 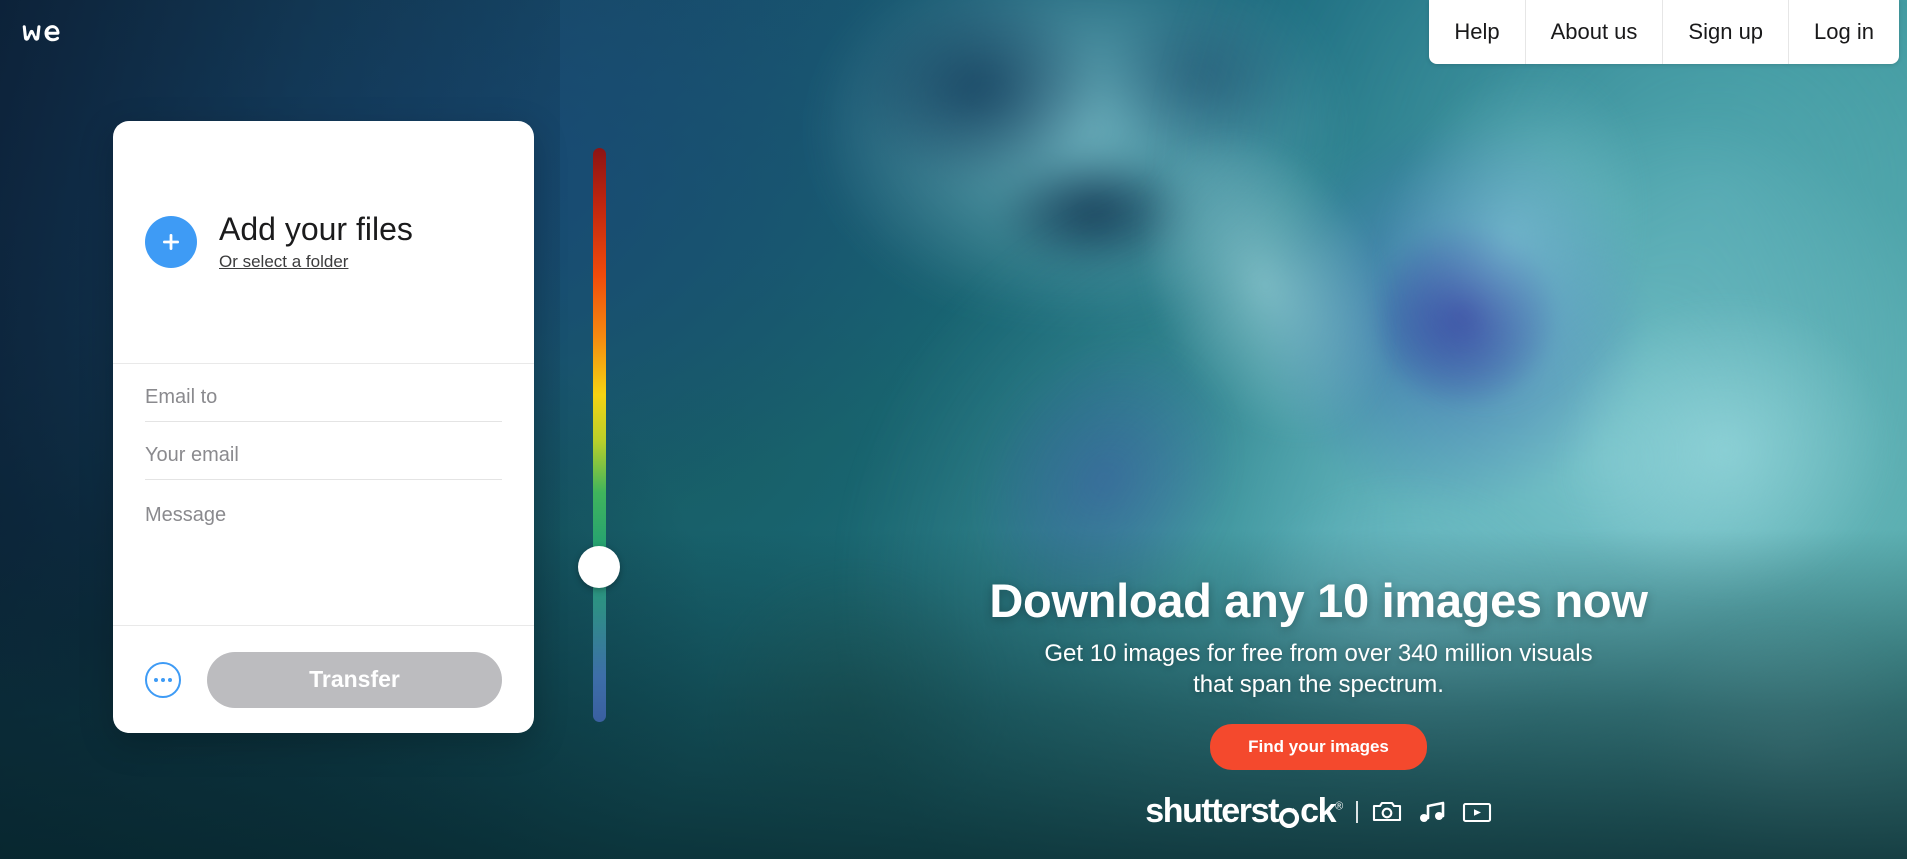 I want to click on shutterstock-wordmark-text: shutterst, so click(x=1212, y=811).